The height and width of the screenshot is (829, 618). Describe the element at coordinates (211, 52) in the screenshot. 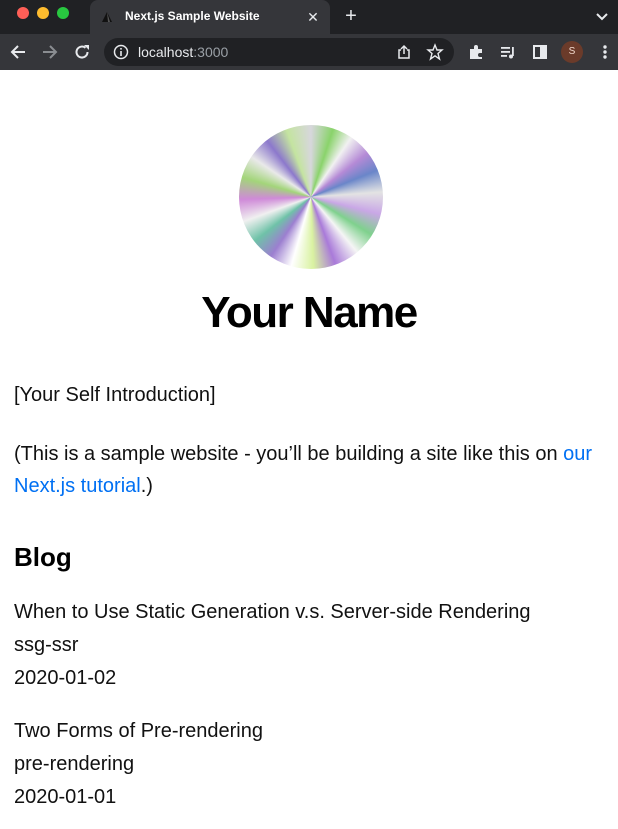

I see `url-port: :3000` at that location.